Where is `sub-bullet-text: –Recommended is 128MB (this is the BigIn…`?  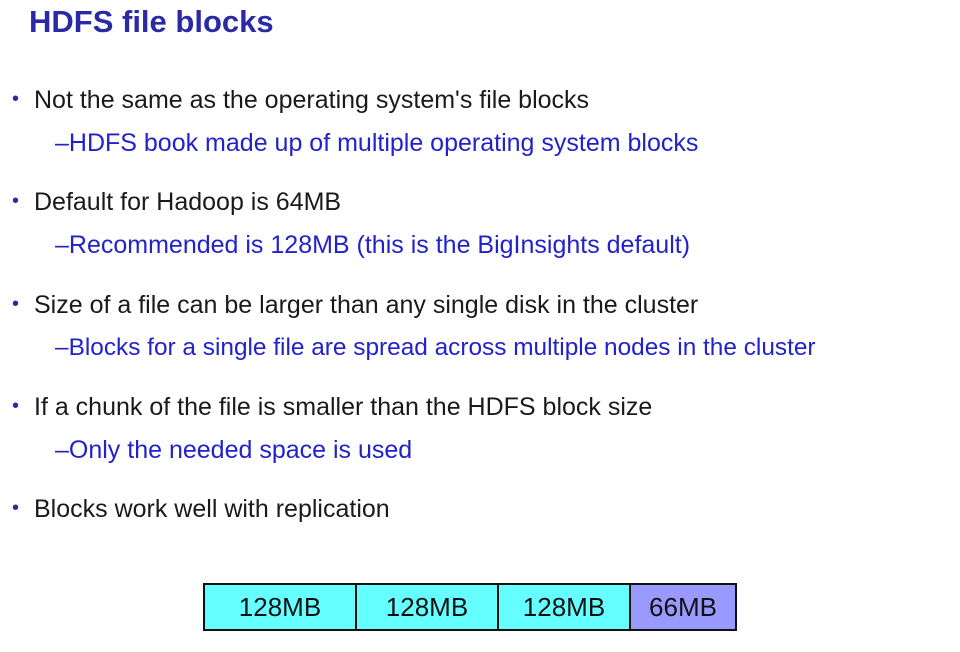
sub-bullet-text: –Recommended is 128MB (this is the BigIn… is located at coordinates (373, 245).